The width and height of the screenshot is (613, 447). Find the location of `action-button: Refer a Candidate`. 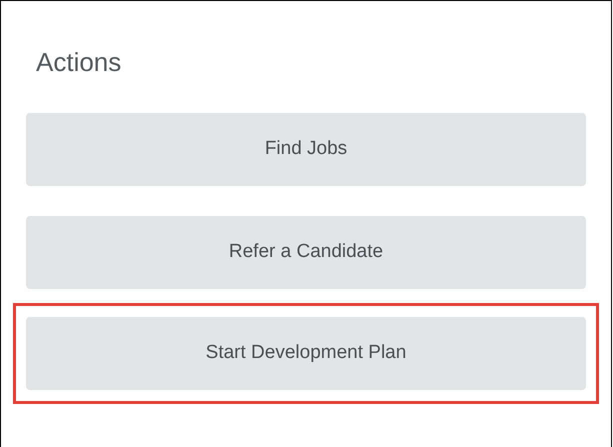

action-button: Refer a Candidate is located at coordinates (306, 252).